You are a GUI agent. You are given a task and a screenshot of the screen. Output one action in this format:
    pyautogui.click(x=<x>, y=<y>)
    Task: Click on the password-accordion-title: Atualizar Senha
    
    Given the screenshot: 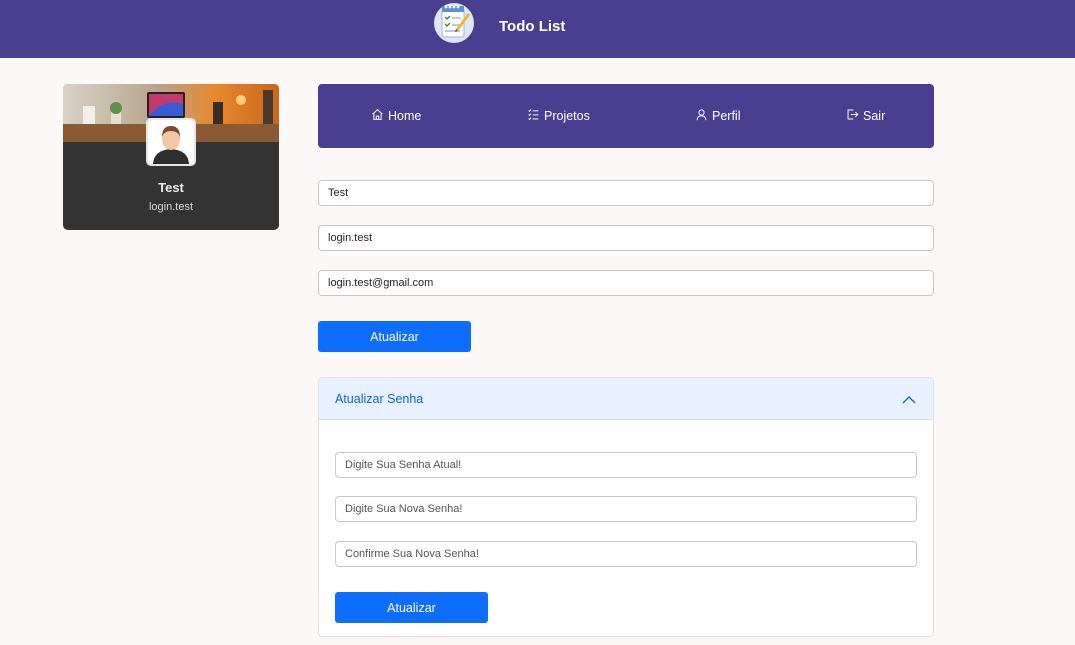 What is the action you would take?
    pyautogui.click(x=379, y=399)
    